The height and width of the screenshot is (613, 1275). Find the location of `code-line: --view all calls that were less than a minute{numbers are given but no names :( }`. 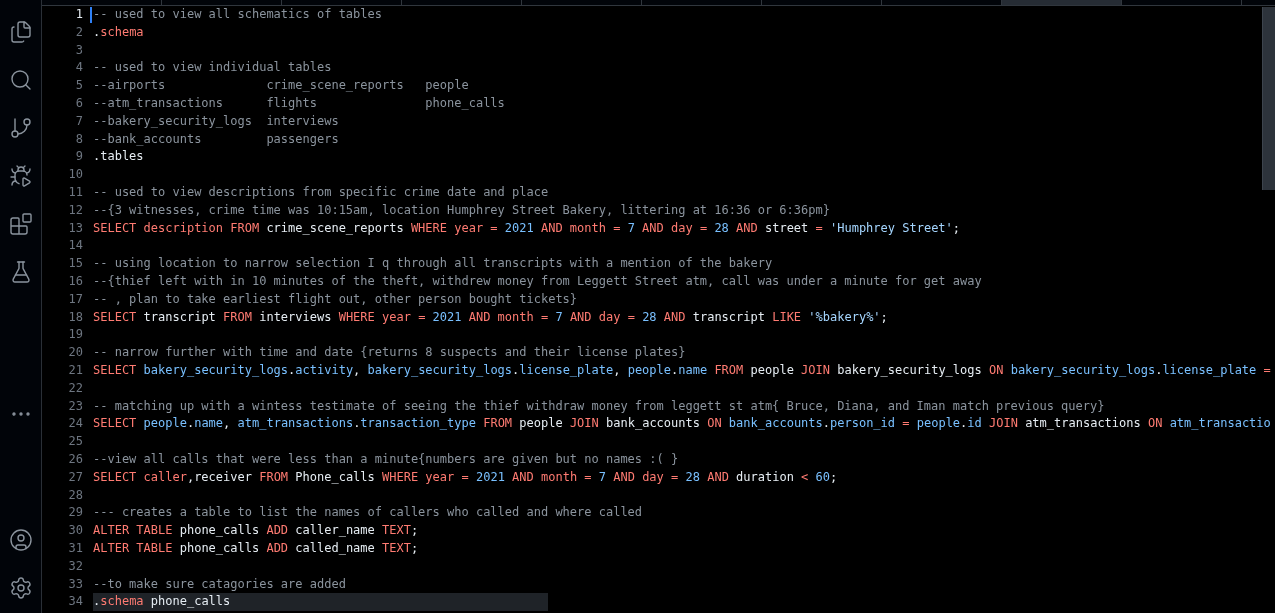

code-line: --view all calls that were less than a minute{numbers are given but no names :( } is located at coordinates (386, 459).